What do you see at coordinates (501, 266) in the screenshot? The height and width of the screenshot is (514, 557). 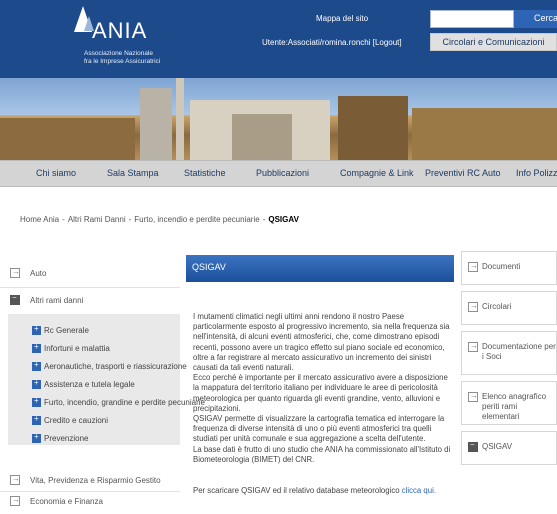 I see `right-item-label: Documenti` at bounding box center [501, 266].